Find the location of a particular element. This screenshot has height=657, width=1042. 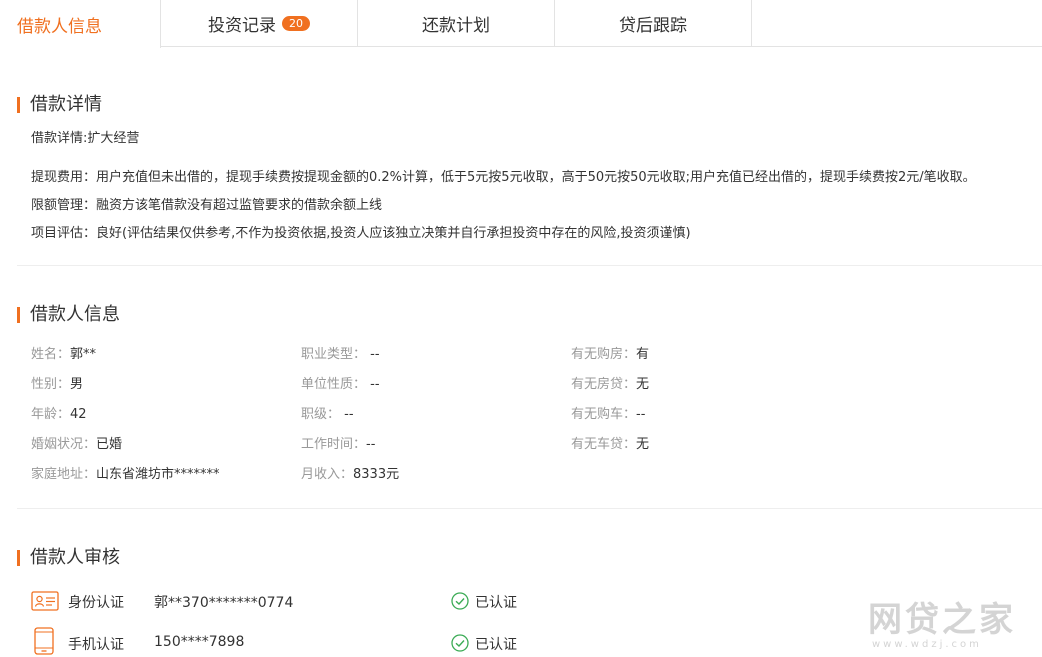

tab-label: 贷后跟踪 is located at coordinates (653, 26).